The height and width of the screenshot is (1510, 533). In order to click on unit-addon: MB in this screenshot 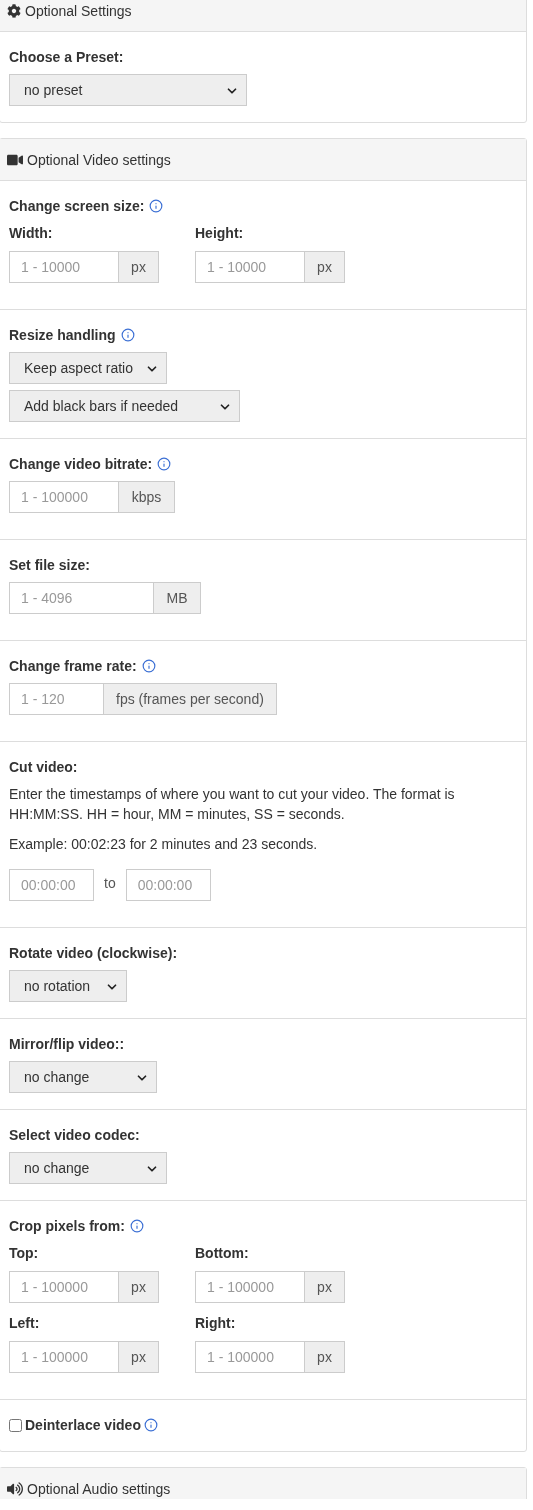, I will do `click(177, 598)`.